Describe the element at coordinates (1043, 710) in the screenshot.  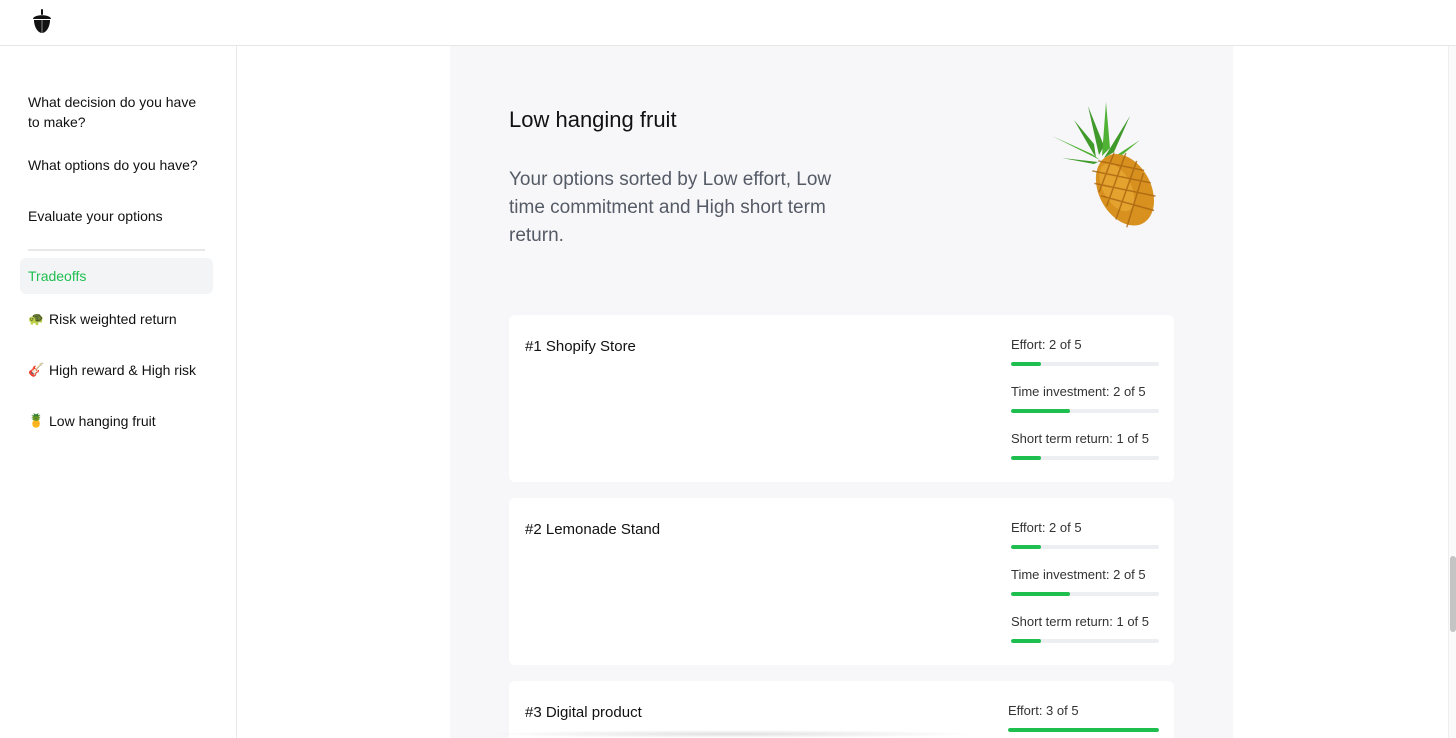
I see `metric-label-effort: Effort: 3 of 5` at that location.